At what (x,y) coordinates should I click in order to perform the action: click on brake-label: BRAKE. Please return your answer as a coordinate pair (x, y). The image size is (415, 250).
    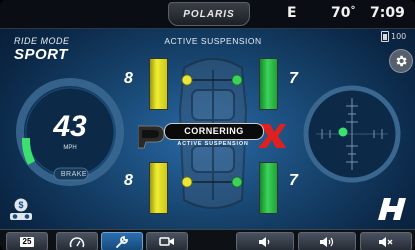
    Looking at the image, I should click on (74, 174).